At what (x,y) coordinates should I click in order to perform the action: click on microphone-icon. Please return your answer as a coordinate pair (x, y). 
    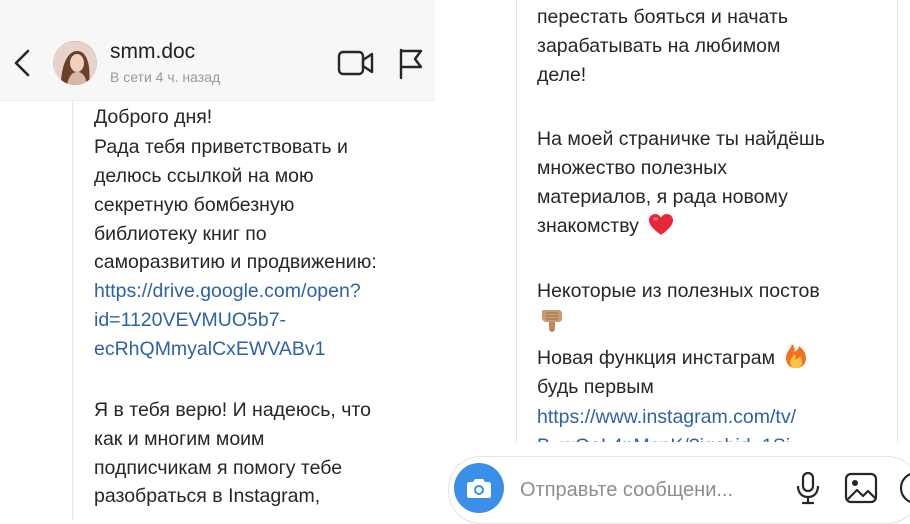
    Looking at the image, I should click on (808, 488).